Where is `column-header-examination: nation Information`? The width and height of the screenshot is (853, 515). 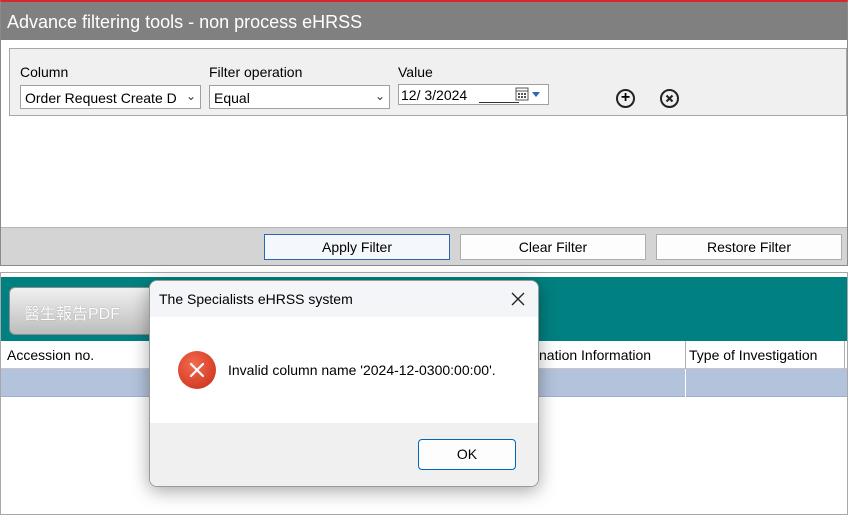
column-header-examination: nation Information is located at coordinates (595, 355).